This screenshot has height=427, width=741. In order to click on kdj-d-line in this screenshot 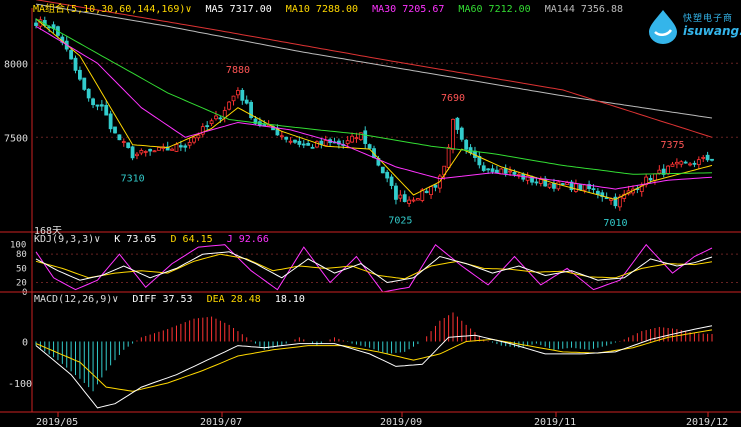, I will do `click(374, 266)`.